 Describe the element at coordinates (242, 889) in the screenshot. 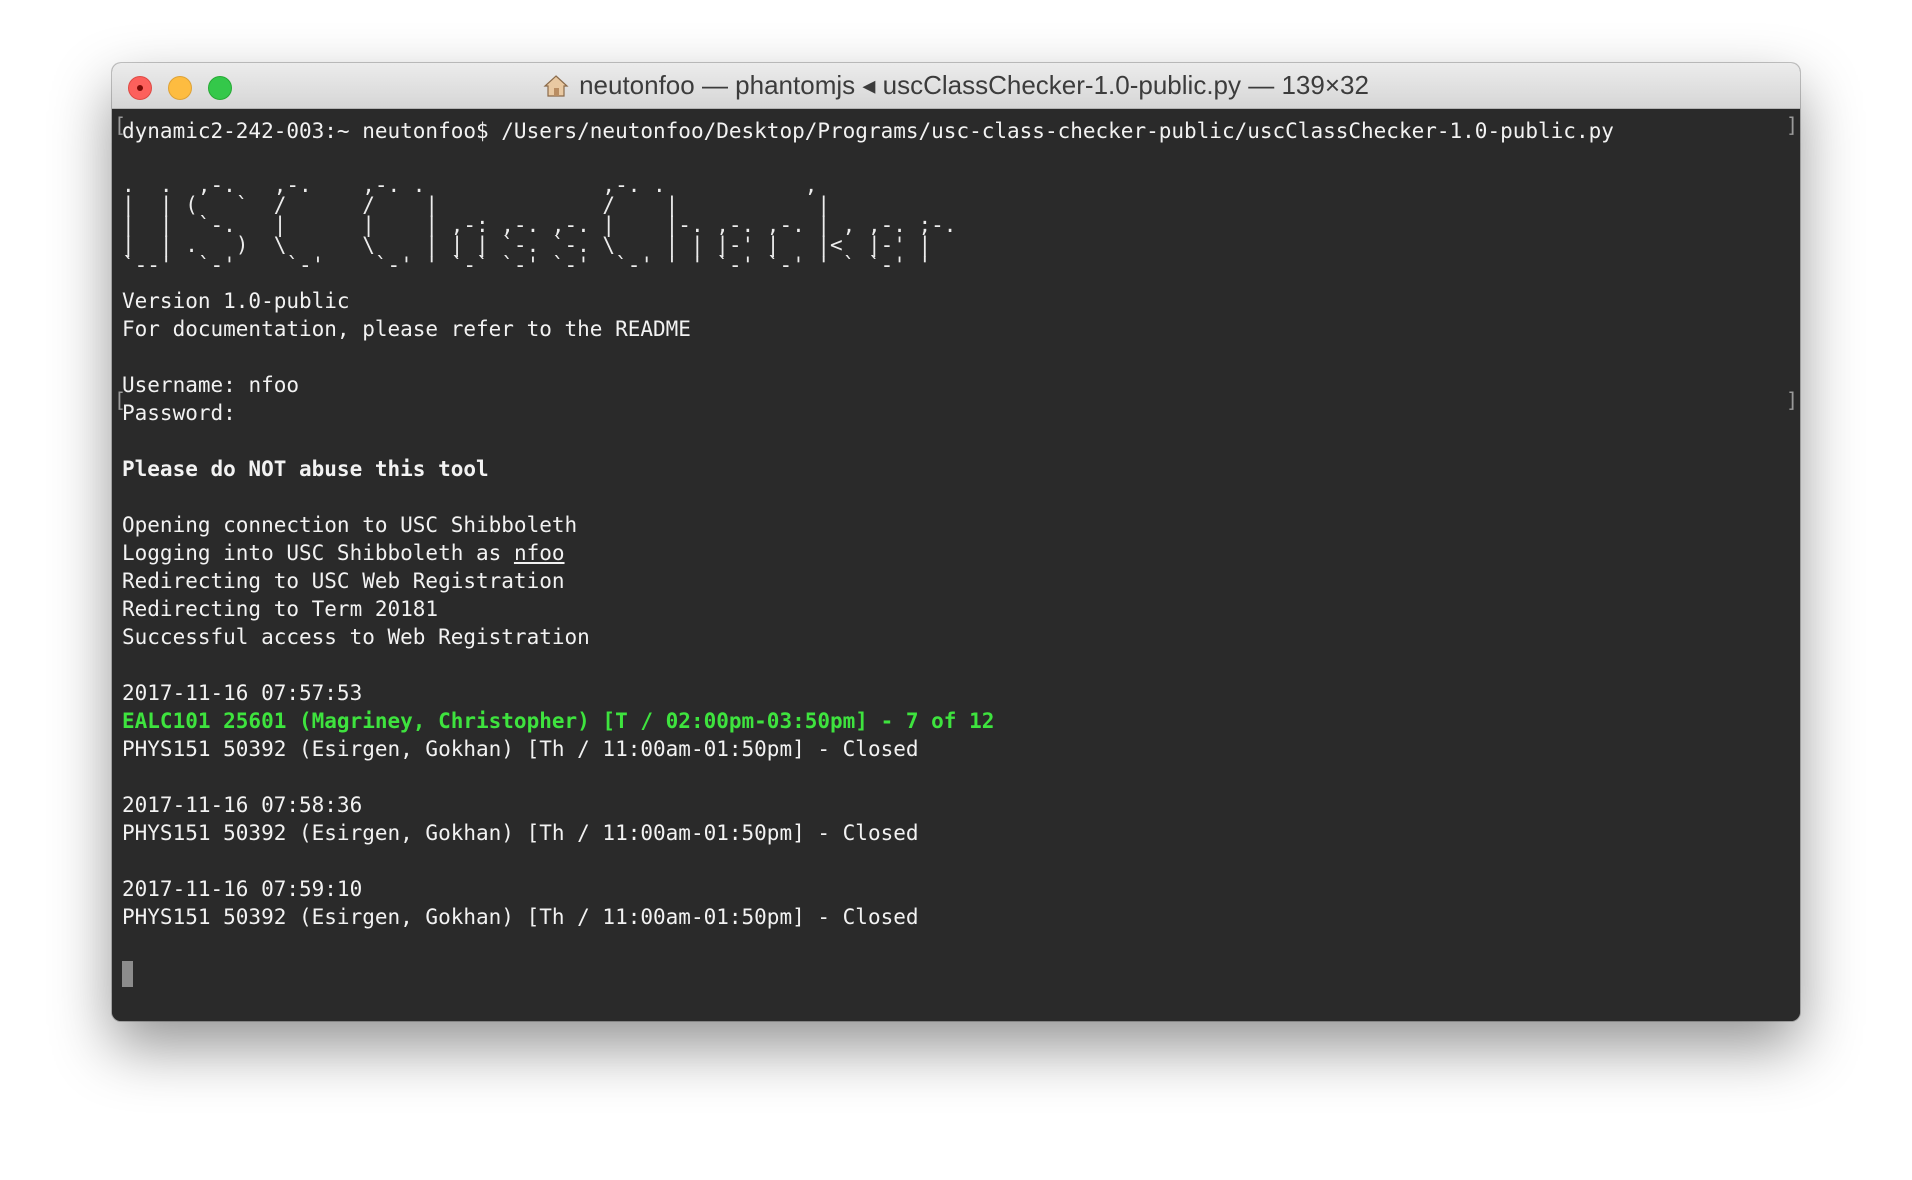

I see `check-timestamp: 2017-11-16 07:59:10` at that location.